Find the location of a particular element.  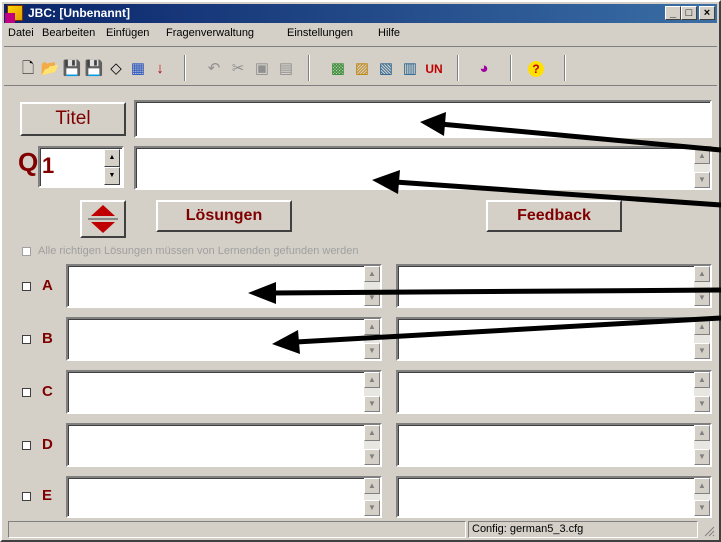

arrow-title is located at coordinates (580, 137).